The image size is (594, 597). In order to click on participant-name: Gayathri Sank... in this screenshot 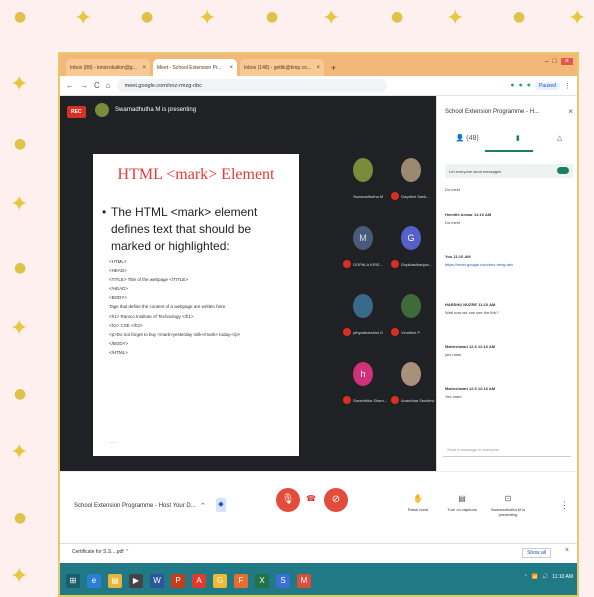, I will do `click(415, 196)`.